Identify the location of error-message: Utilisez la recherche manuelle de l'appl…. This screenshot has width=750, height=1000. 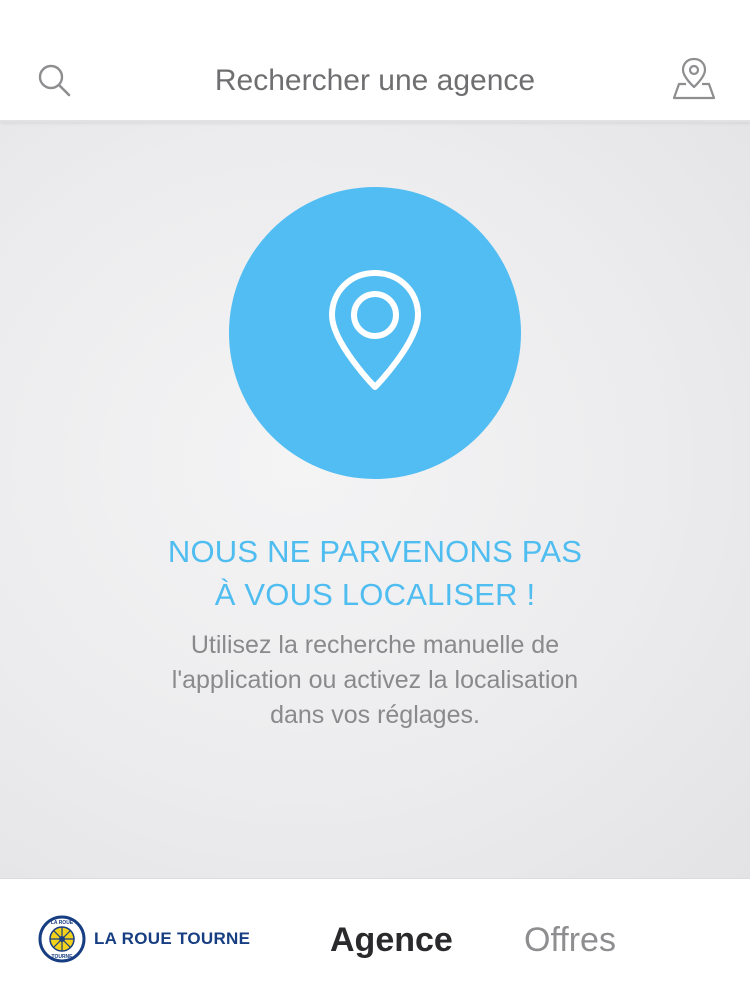
(375, 680).